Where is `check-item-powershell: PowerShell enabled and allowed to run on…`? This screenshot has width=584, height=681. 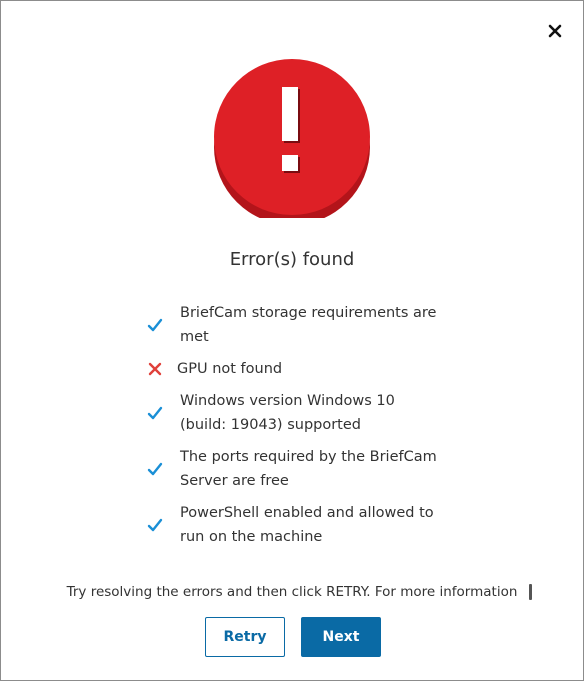
check-item-powershell: PowerShell enabled and allowed to run on… is located at coordinates (295, 525).